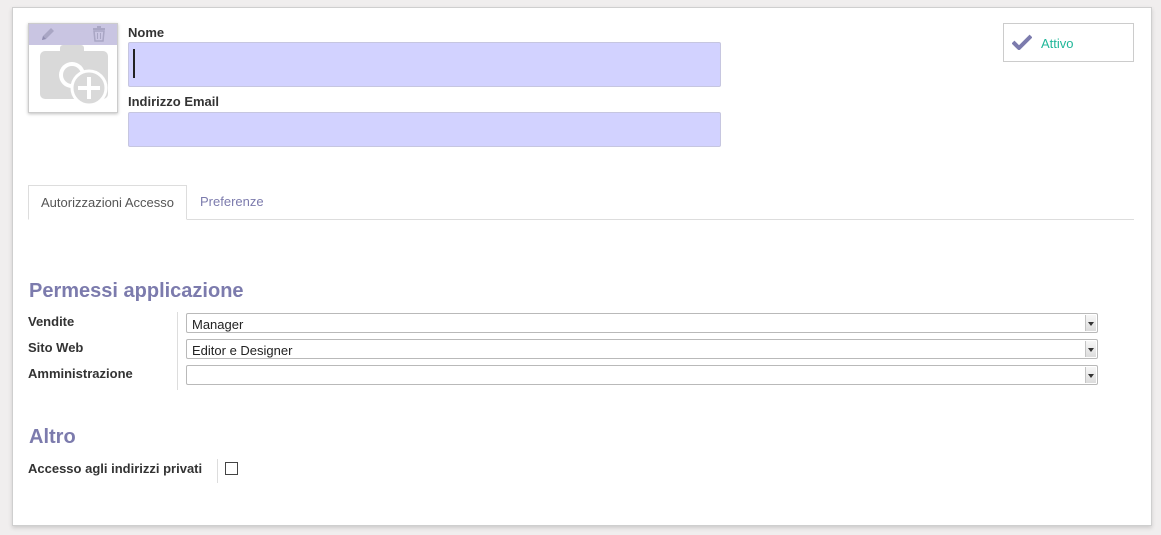 The image size is (1161, 535). I want to click on website-select: Editor e Designer, so click(642, 349).